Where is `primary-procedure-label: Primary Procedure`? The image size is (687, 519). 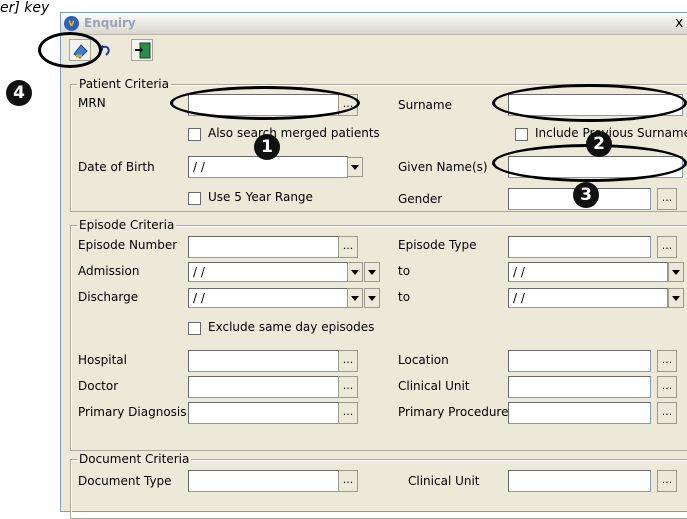 primary-procedure-label: Primary Procedure is located at coordinates (453, 412).